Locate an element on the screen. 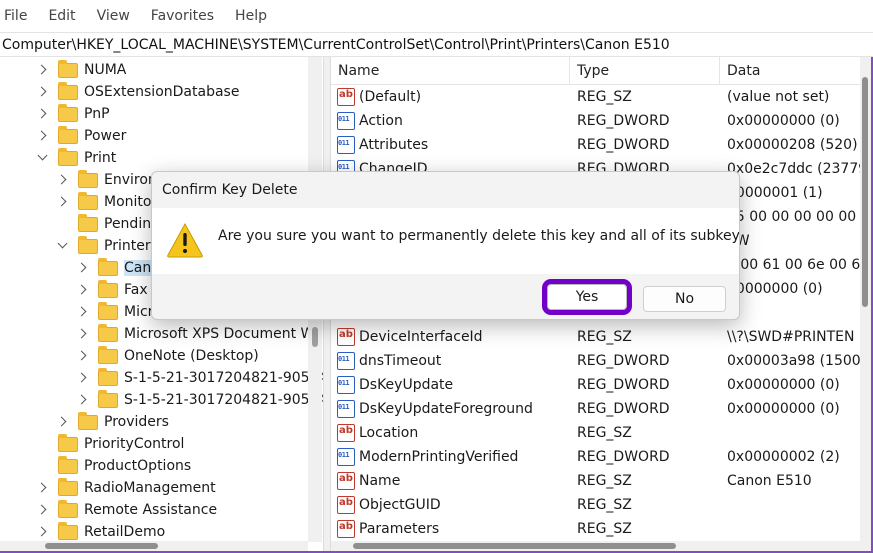 The image size is (873, 553). column-header-type: Type is located at coordinates (645, 71).